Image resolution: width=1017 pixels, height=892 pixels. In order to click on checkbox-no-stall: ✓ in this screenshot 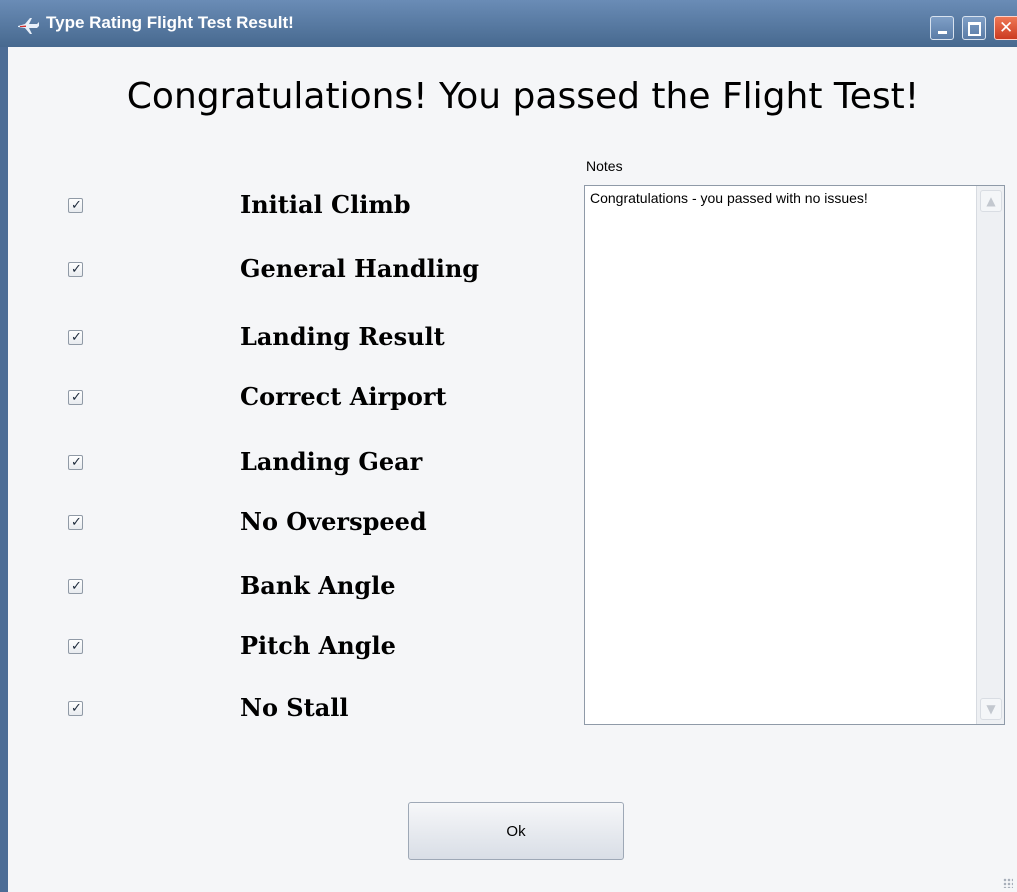, I will do `click(75, 708)`.